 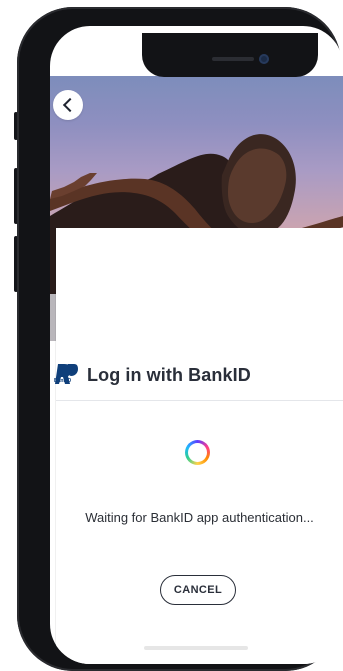 I want to click on chevron-left-icon, so click(x=69, y=105).